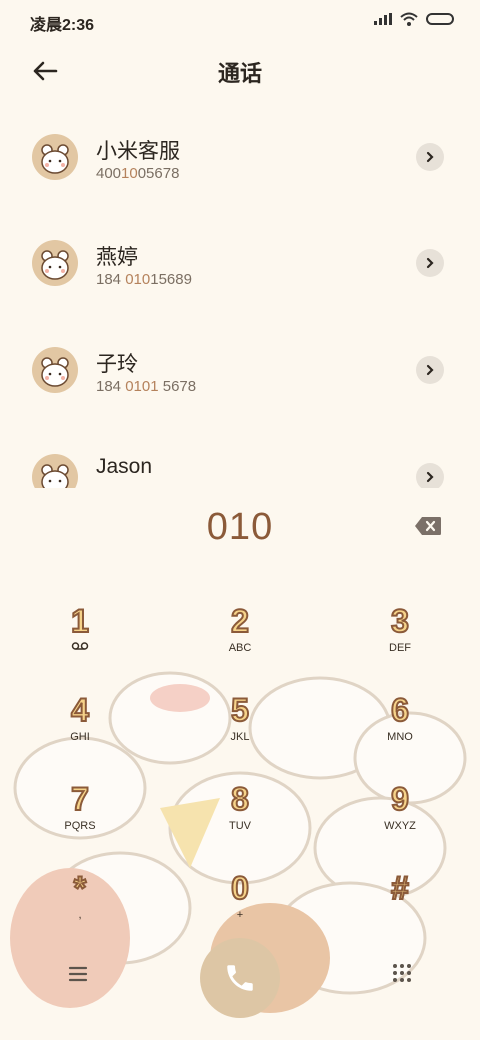  What do you see at coordinates (400, 737) in the screenshot?
I see `key-letters: MNO` at bounding box center [400, 737].